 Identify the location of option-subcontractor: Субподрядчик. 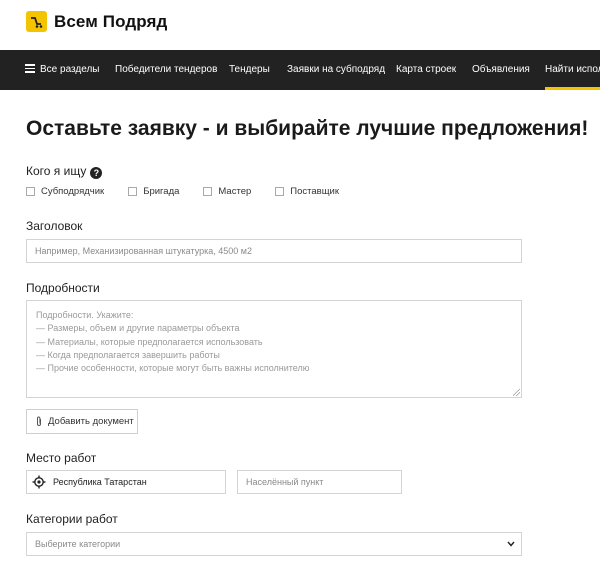
(65, 191).